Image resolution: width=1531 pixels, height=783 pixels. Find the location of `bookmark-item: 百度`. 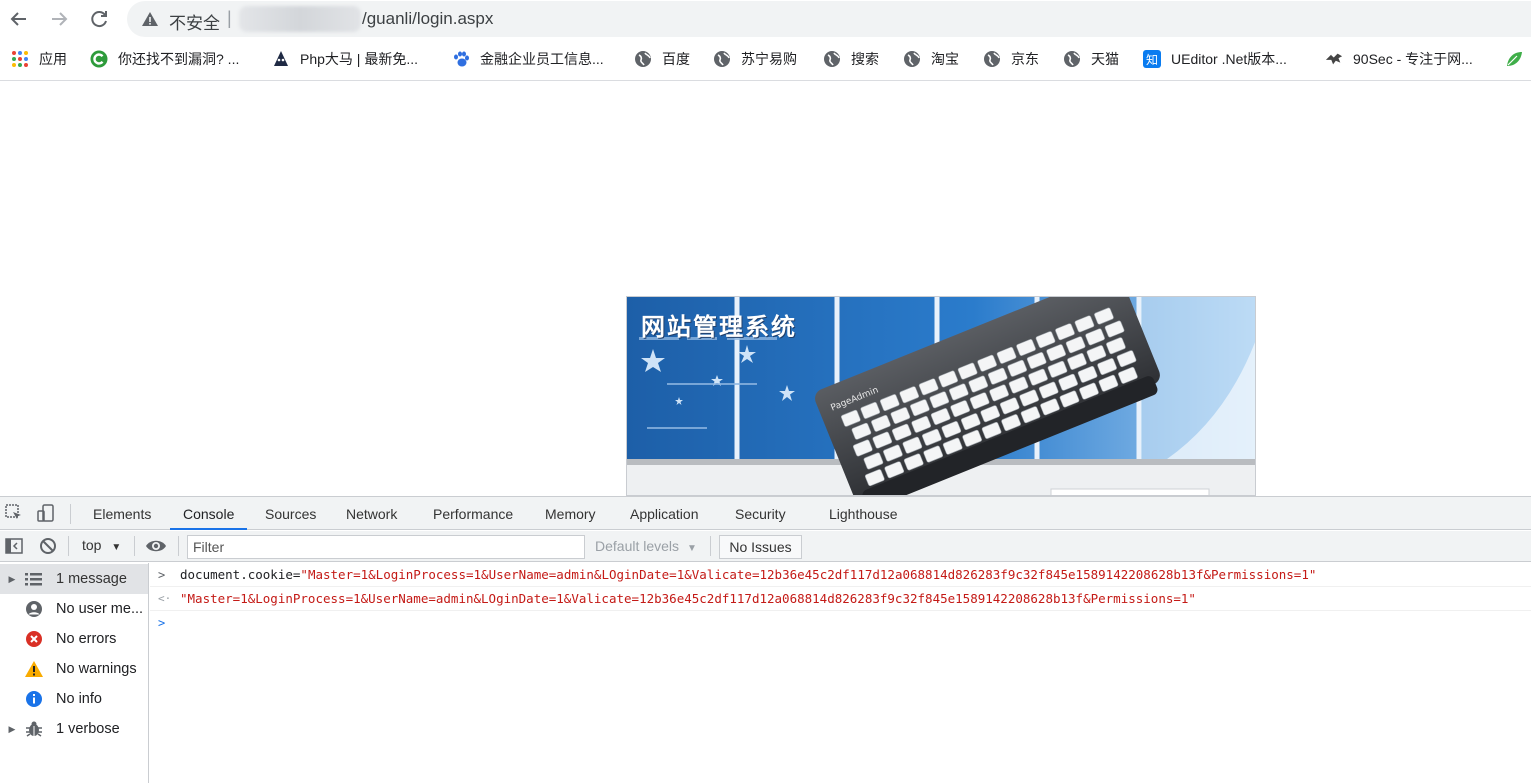

bookmark-item: 百度 is located at coordinates (662, 59).